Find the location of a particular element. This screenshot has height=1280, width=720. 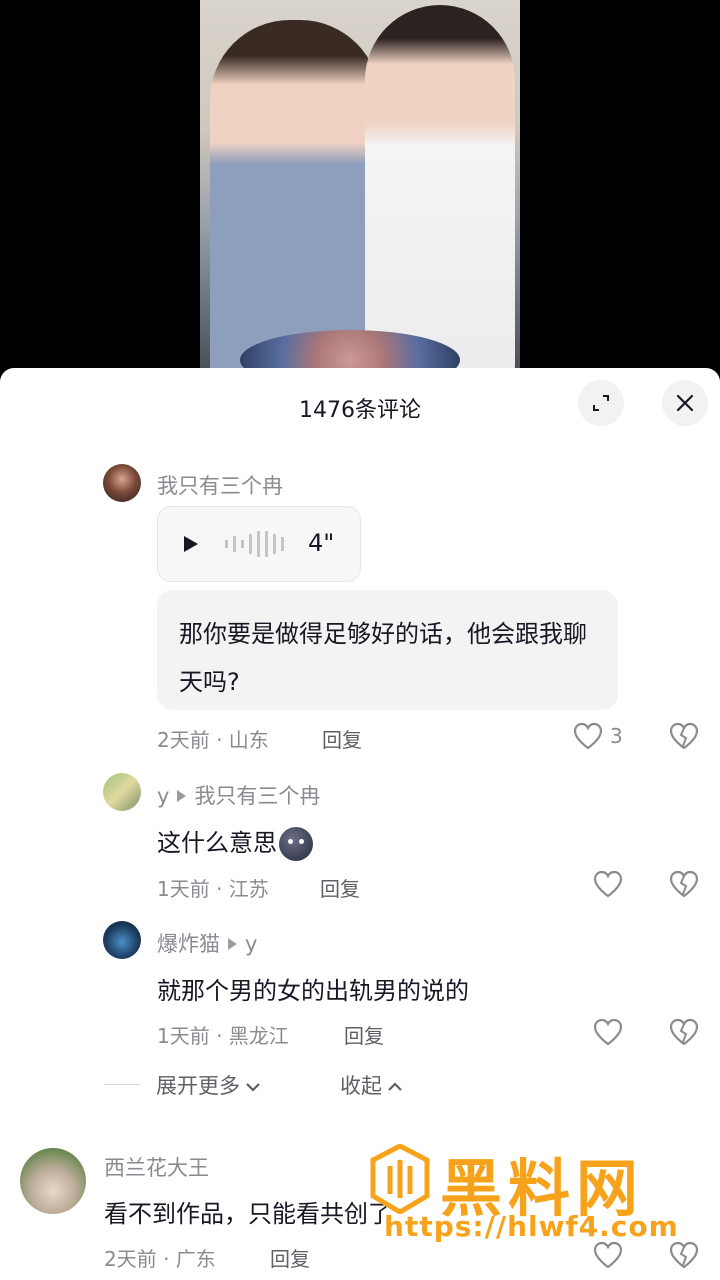

close-icon is located at coordinates (685, 403).